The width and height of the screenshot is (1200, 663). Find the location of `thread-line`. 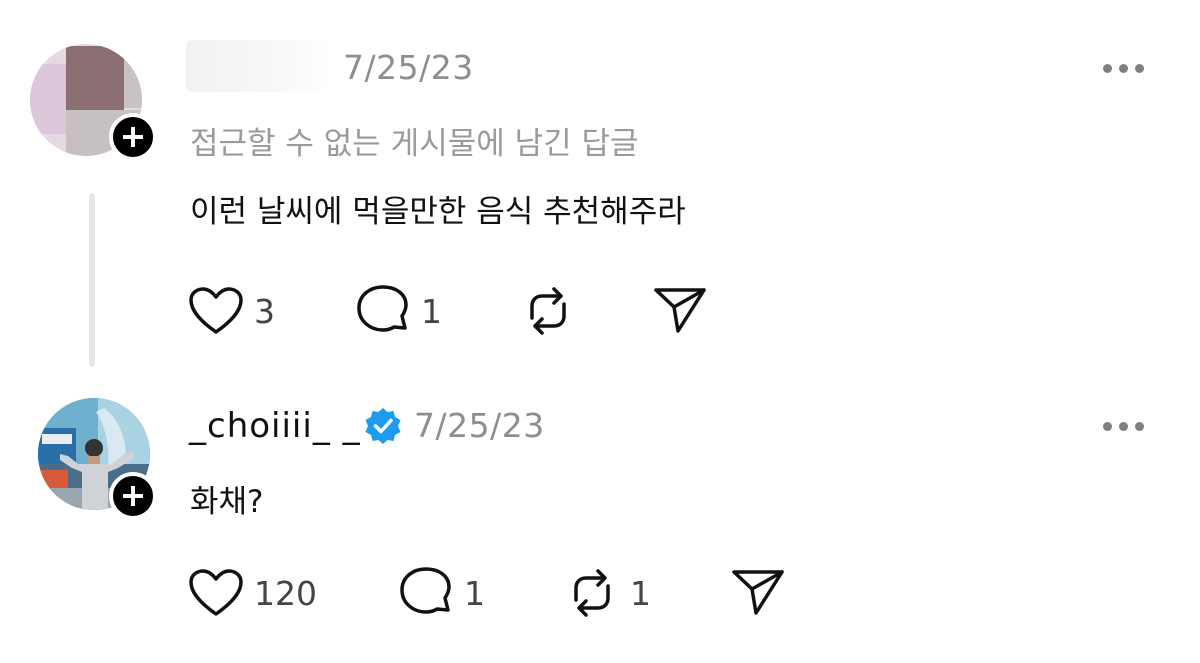

thread-line is located at coordinates (92, 280).